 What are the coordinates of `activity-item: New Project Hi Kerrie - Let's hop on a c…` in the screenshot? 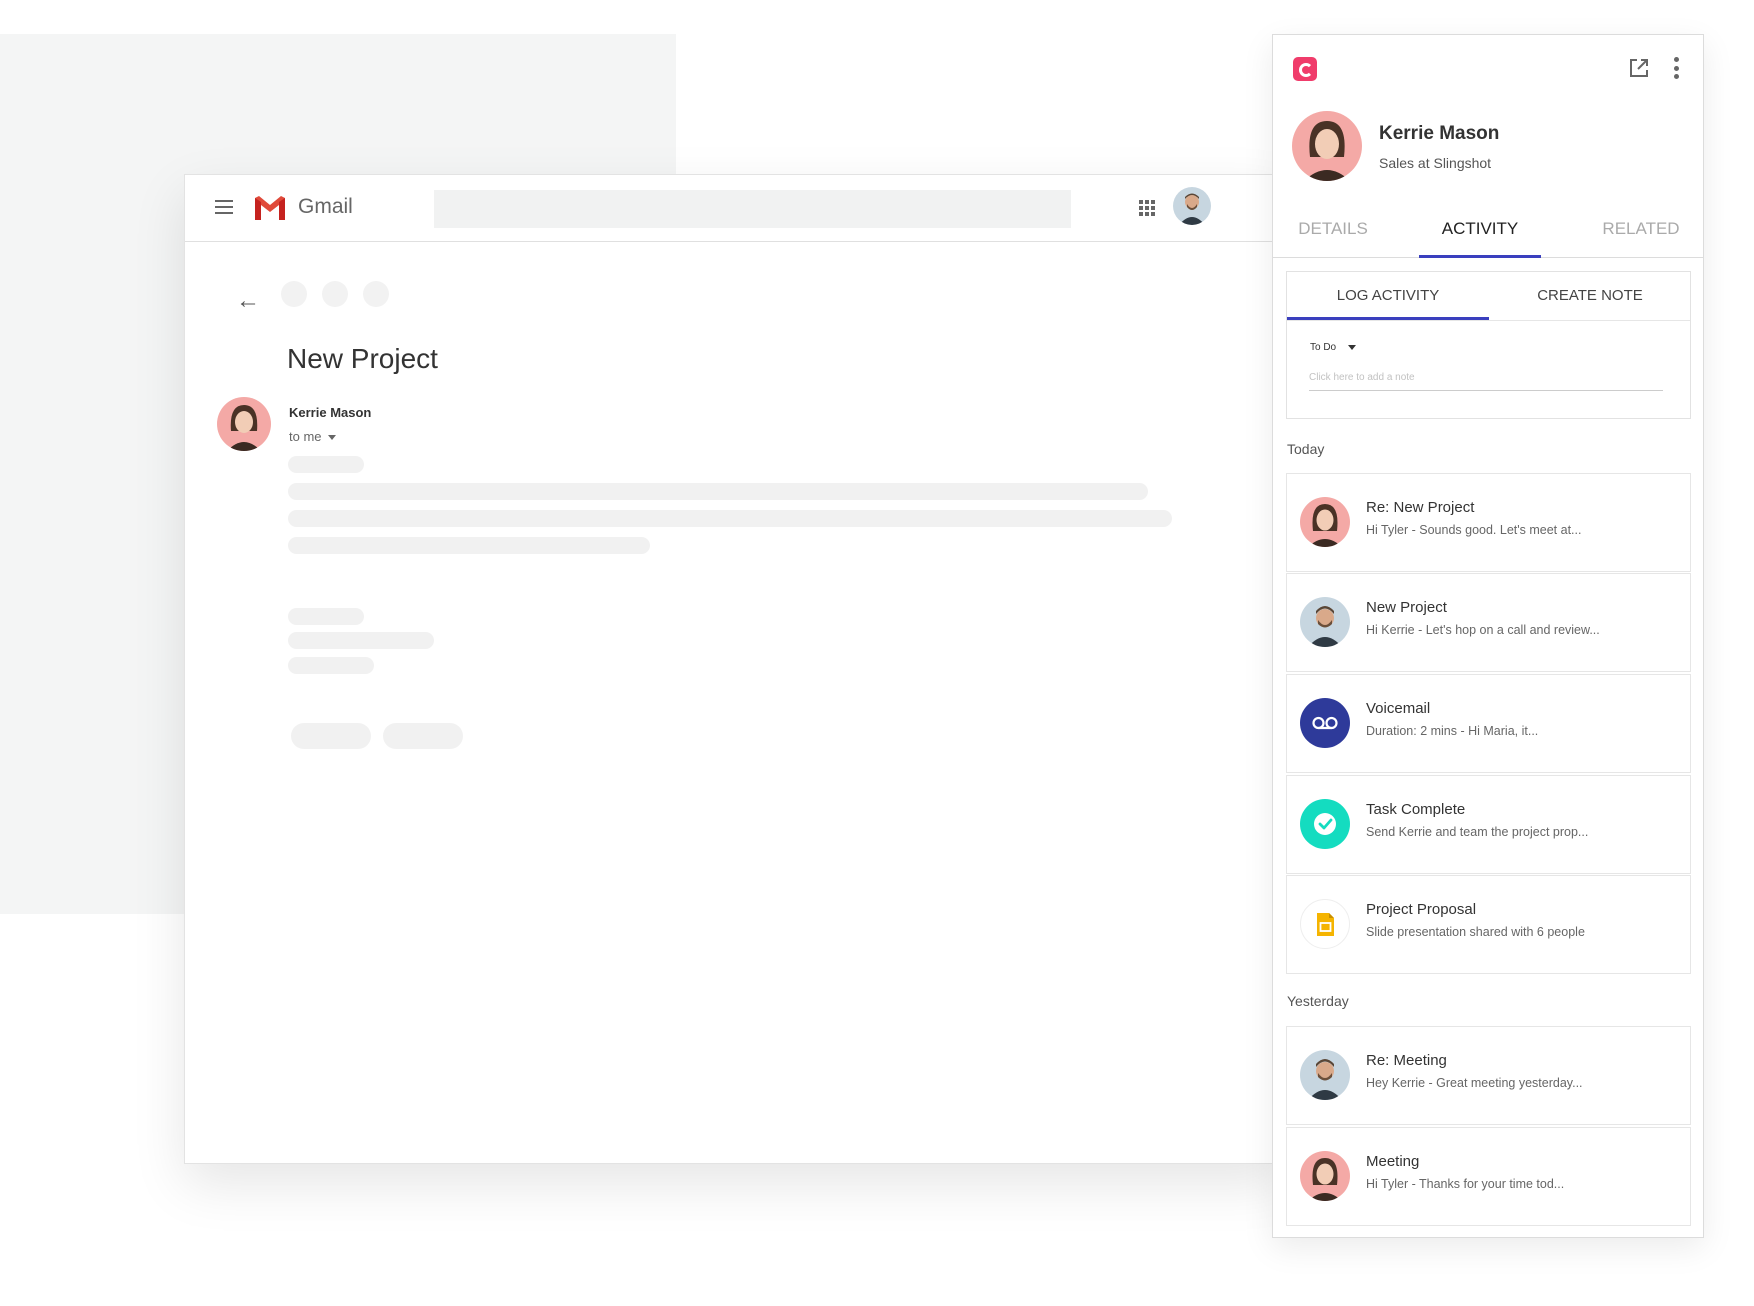 It's located at (1488, 622).